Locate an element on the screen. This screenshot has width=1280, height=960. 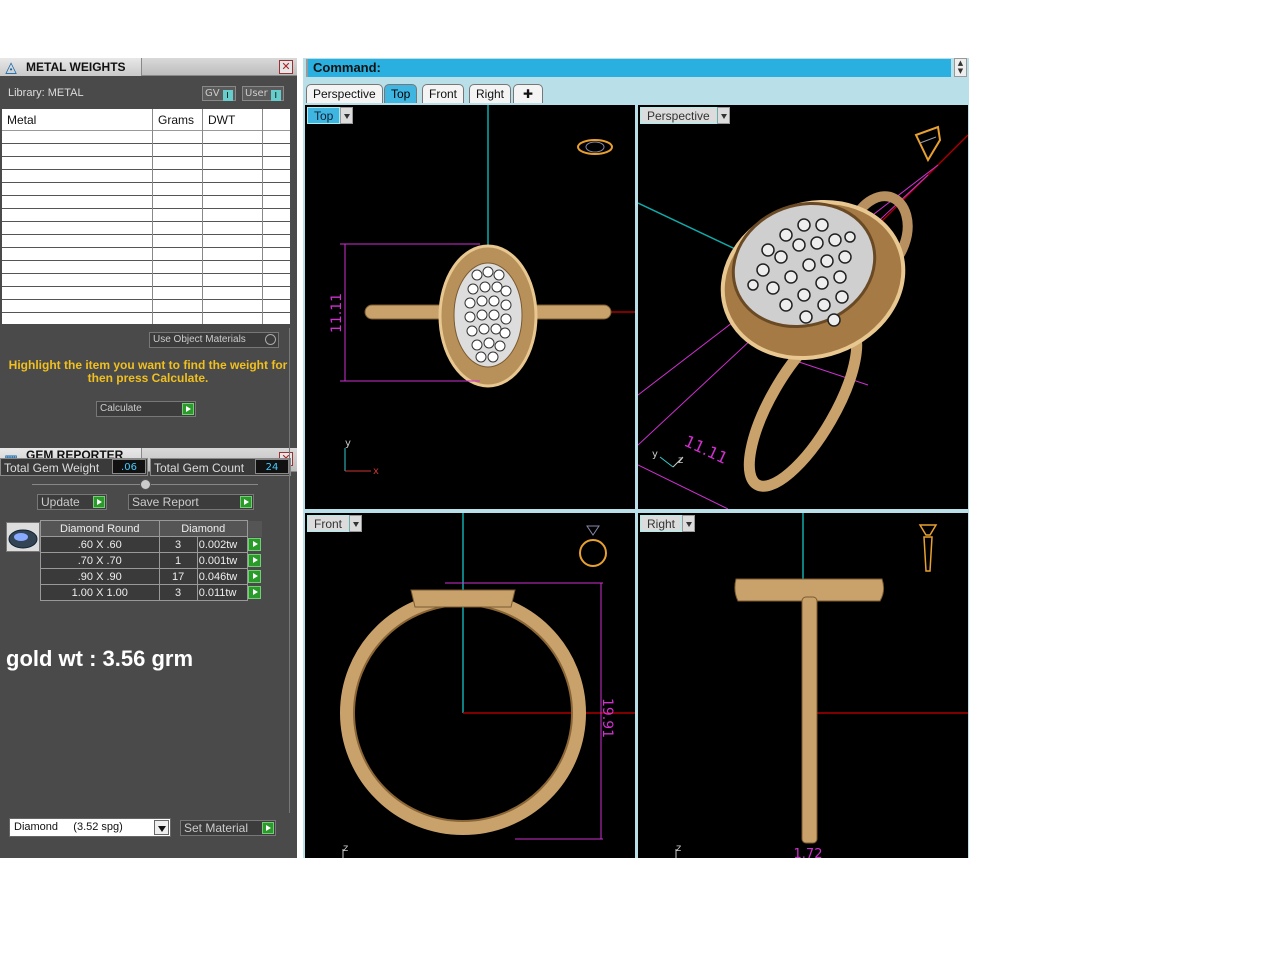
use-object-materials-button: Use Object Materials is located at coordinates (214, 340).